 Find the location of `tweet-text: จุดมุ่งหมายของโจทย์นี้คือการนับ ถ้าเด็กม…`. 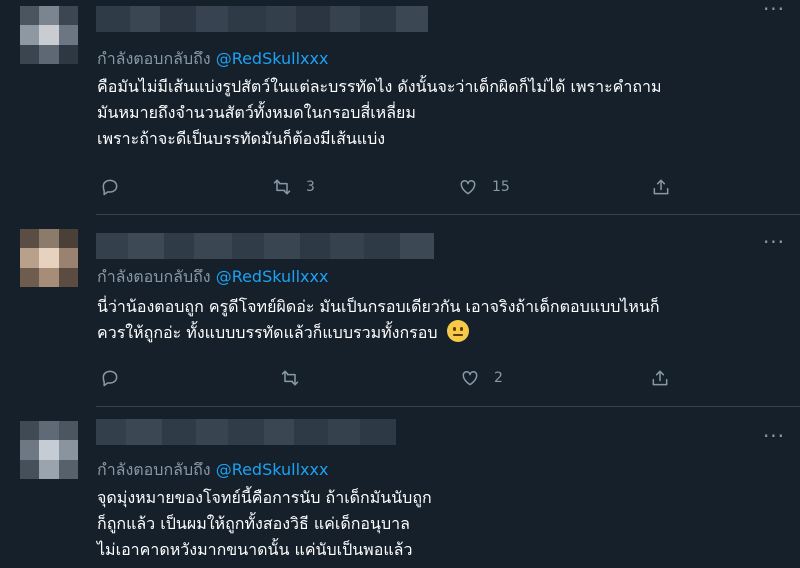

tweet-text: จุดมุ่งหมายของโจทย์นี้คือการนับ ถ้าเด็กม… is located at coordinates (442, 524).